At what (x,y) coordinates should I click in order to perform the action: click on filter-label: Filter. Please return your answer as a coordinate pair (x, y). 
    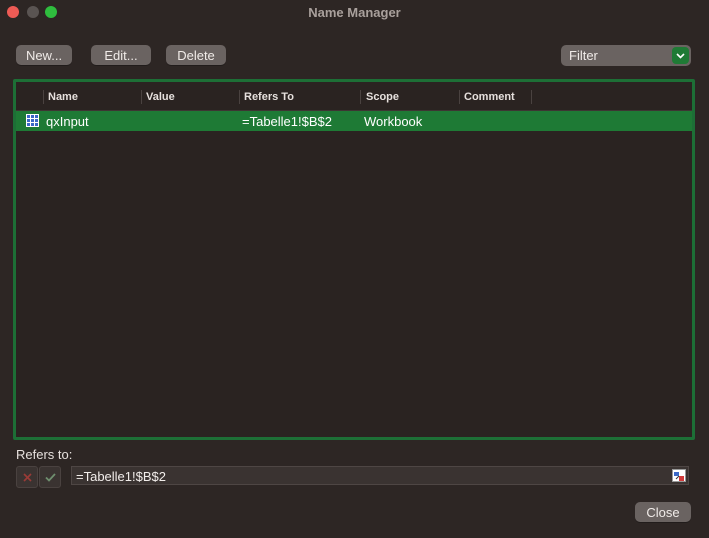
    Looking at the image, I should click on (583, 55).